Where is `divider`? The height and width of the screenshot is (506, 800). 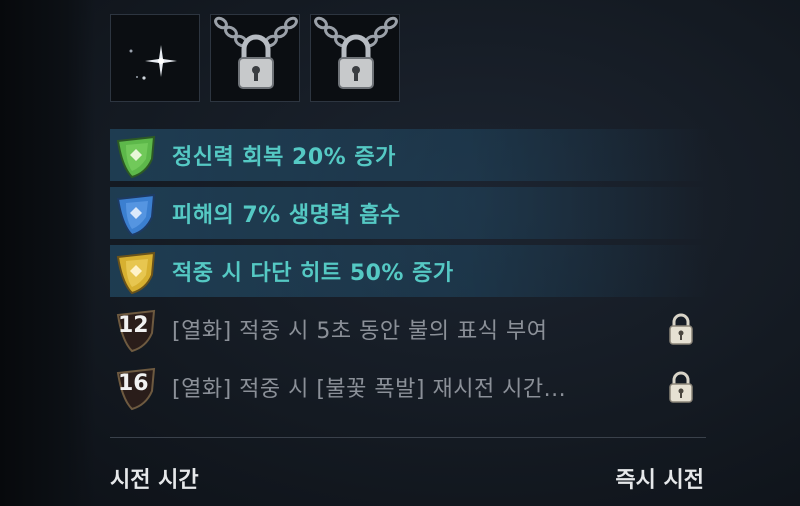
divider is located at coordinates (408, 437).